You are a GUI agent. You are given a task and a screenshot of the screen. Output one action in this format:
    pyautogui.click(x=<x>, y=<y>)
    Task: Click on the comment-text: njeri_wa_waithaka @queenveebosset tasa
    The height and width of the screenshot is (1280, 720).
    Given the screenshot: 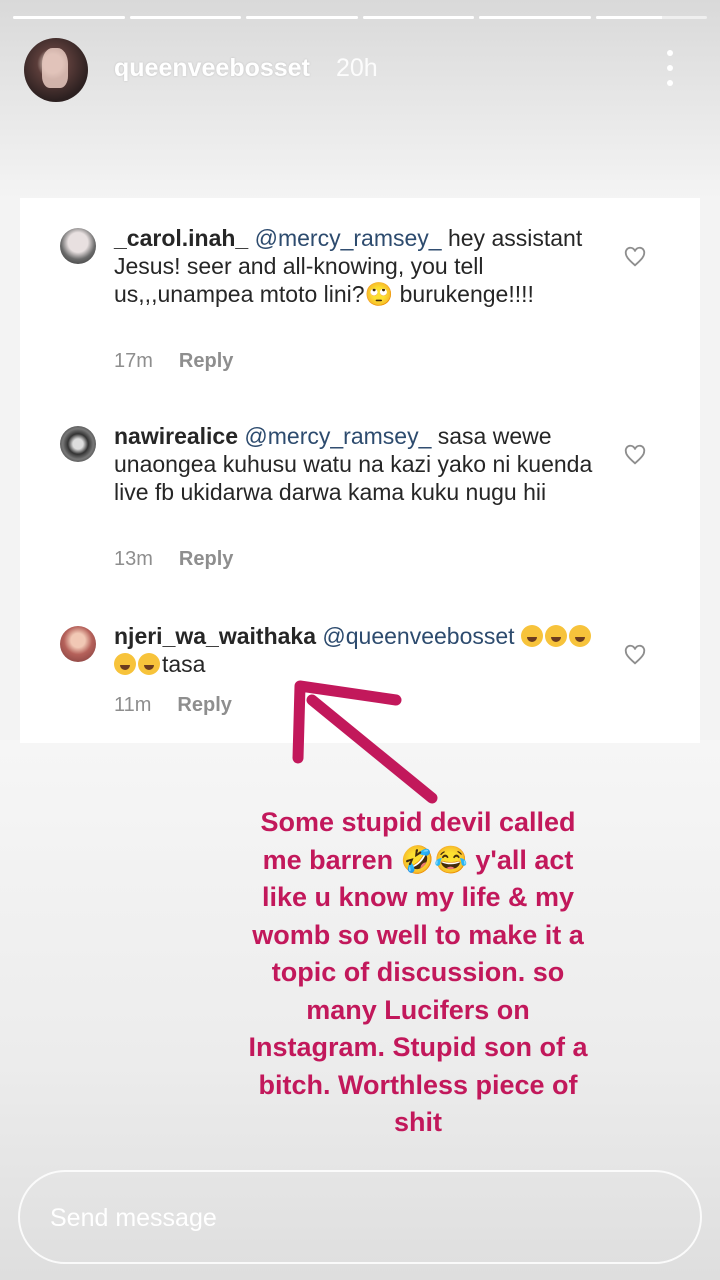 What is the action you would take?
    pyautogui.click(x=364, y=650)
    